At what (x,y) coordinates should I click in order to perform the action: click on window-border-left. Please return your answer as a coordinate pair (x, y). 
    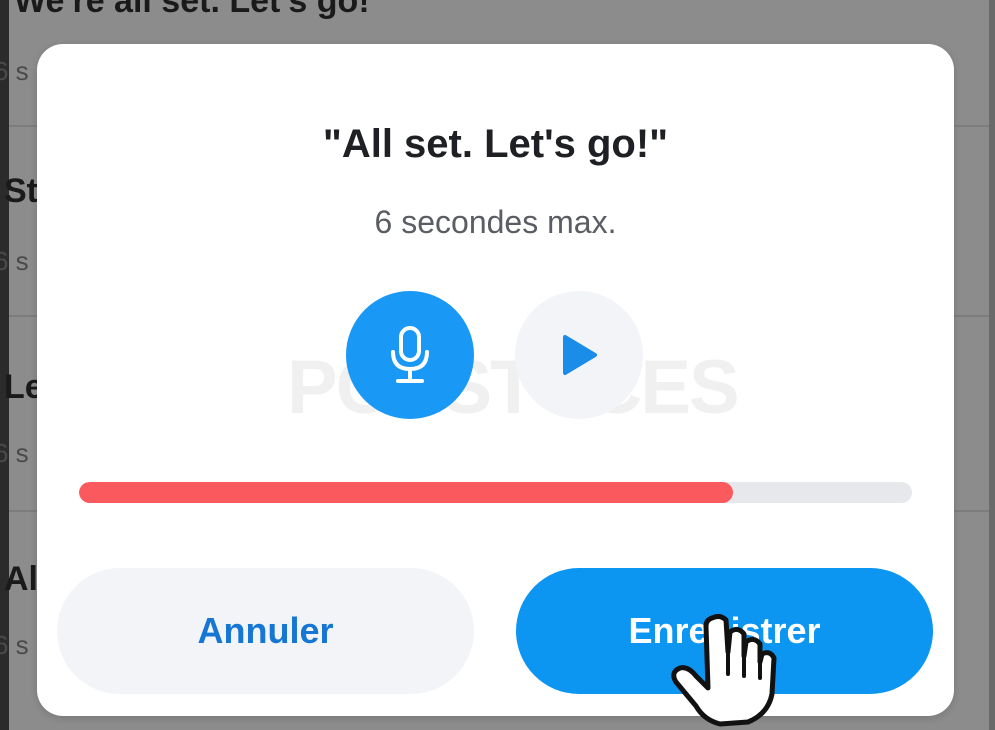
    Looking at the image, I should click on (4, 365).